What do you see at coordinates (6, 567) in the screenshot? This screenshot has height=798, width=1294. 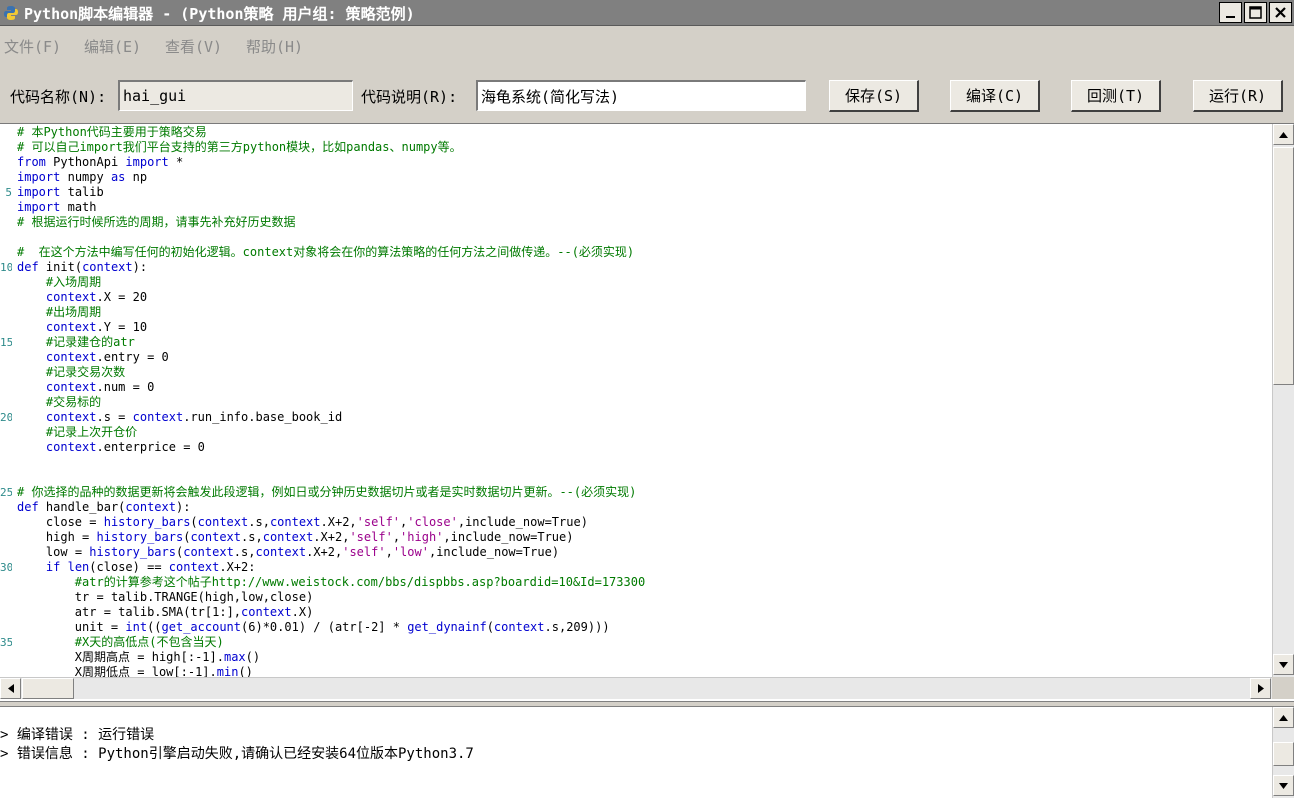 I see `line-number: 30` at bounding box center [6, 567].